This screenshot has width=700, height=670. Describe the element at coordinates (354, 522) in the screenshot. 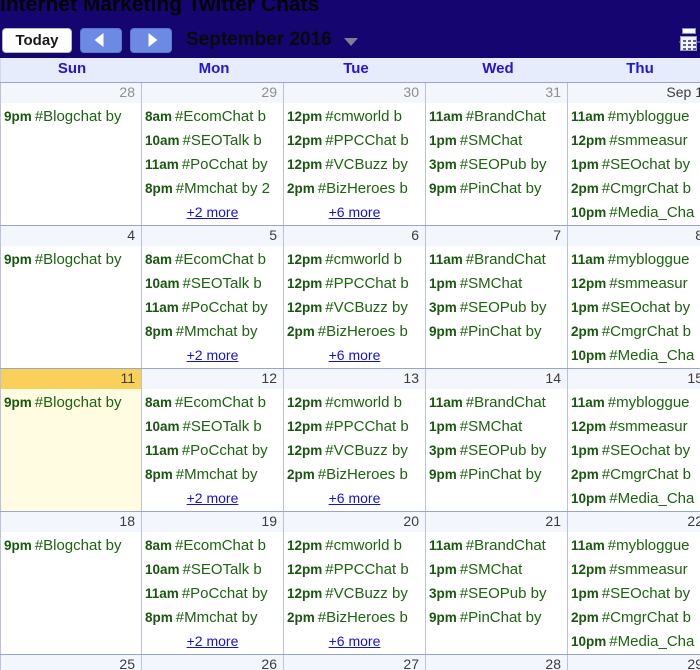

I see `day-number: 20` at that location.